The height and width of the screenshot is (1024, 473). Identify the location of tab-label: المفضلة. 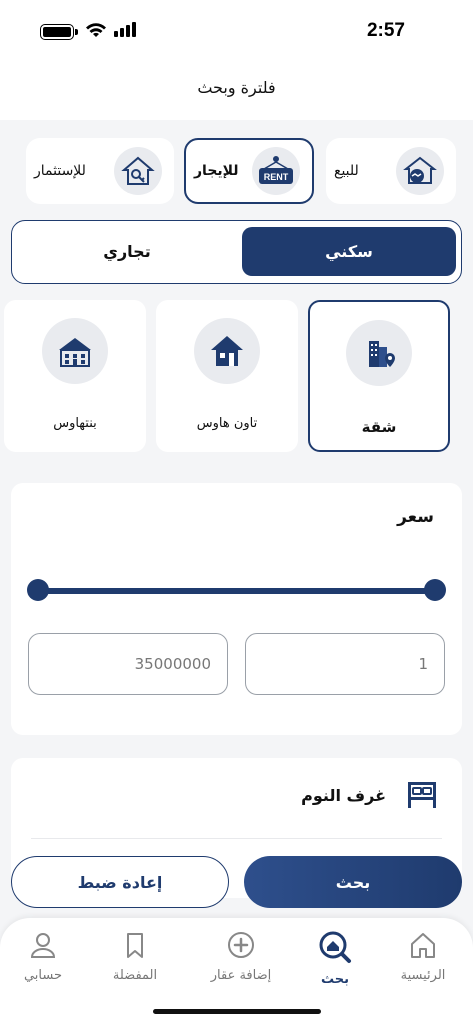
(135, 975).